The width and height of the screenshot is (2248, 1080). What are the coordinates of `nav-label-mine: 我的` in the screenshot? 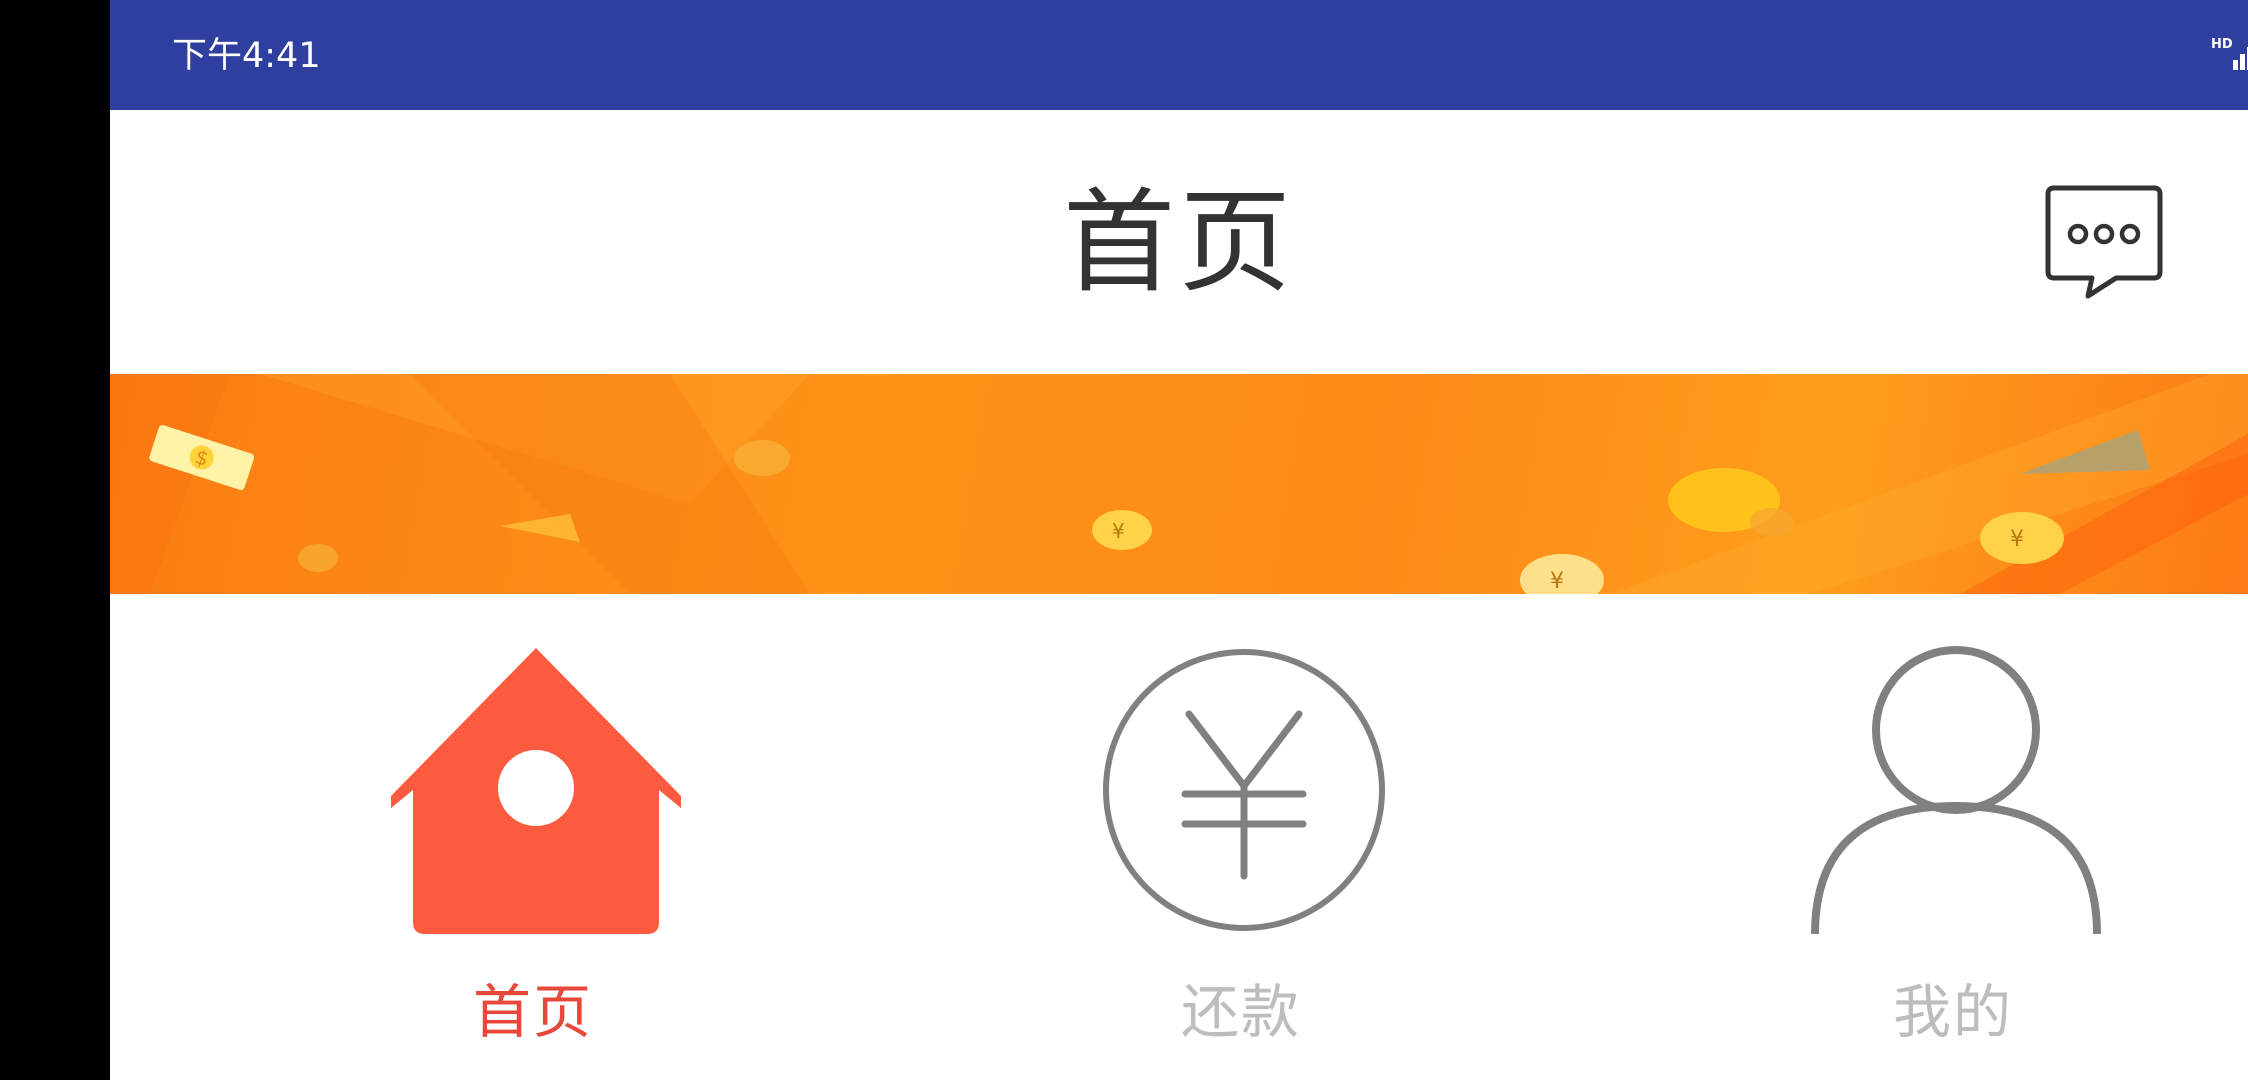 It's located at (1952, 1012).